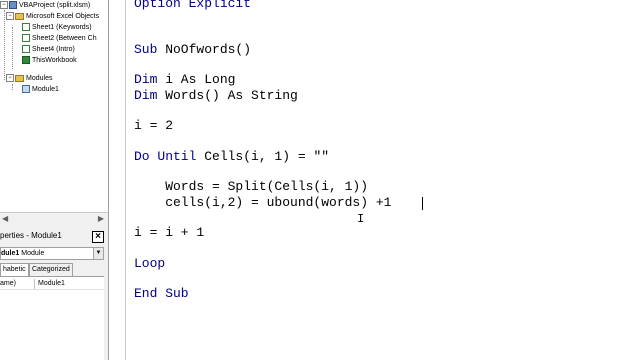 The width and height of the screenshot is (640, 360). I want to click on scroll-right-icon: ▶, so click(101, 218).